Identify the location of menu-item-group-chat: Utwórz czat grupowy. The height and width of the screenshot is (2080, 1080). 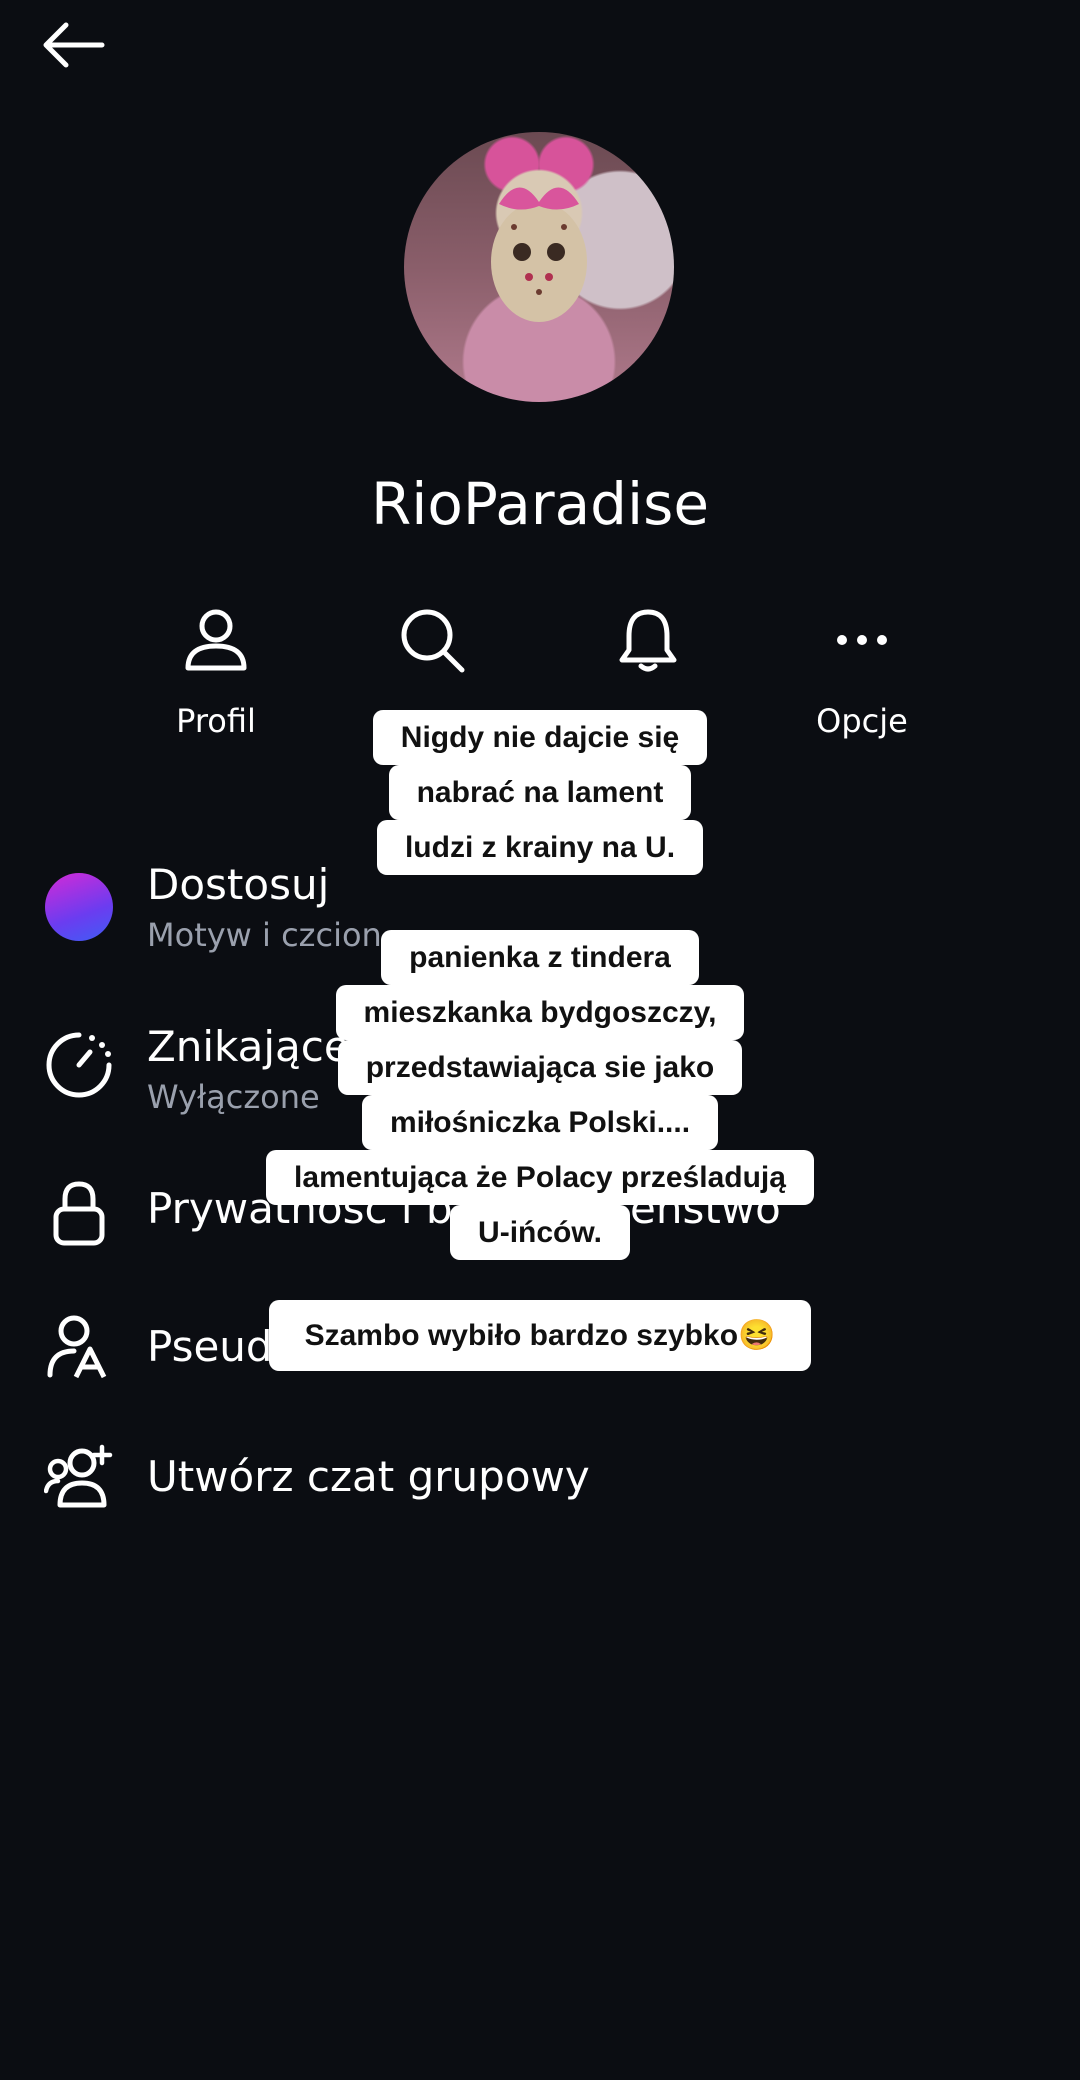
(540, 1495).